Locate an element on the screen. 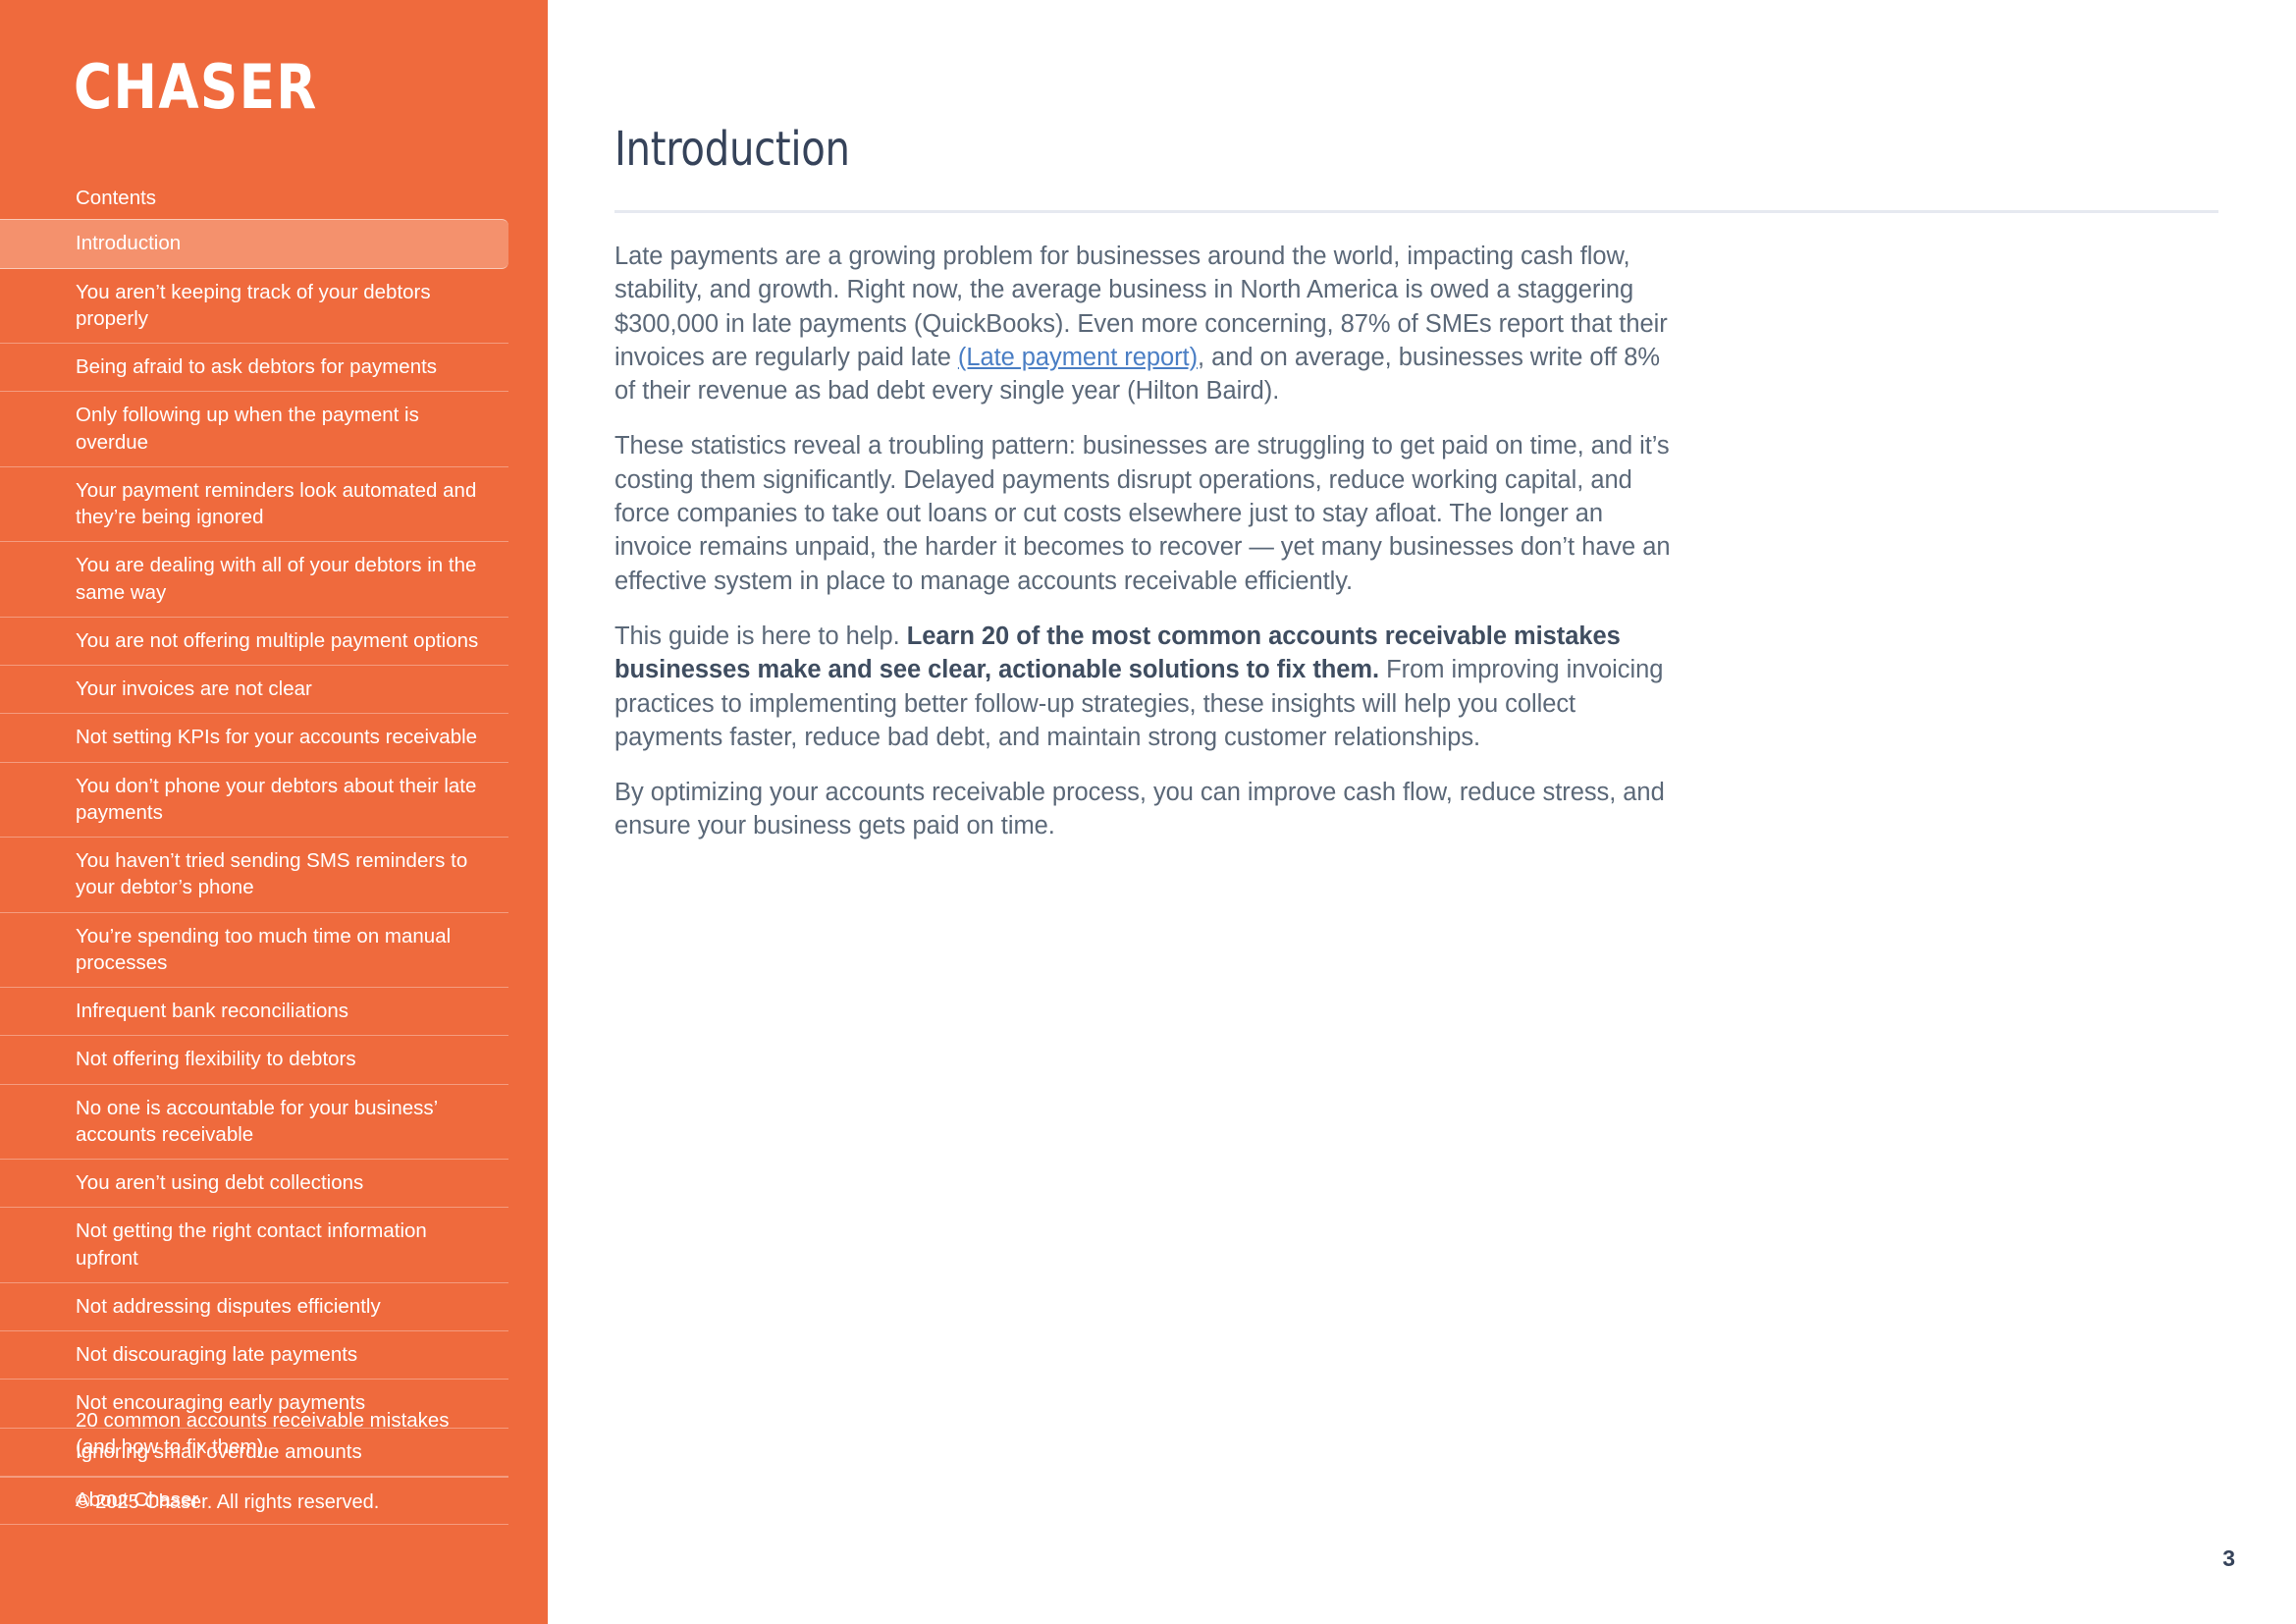  toc-item: You aren’t using debt collections is located at coordinates (254, 1184).